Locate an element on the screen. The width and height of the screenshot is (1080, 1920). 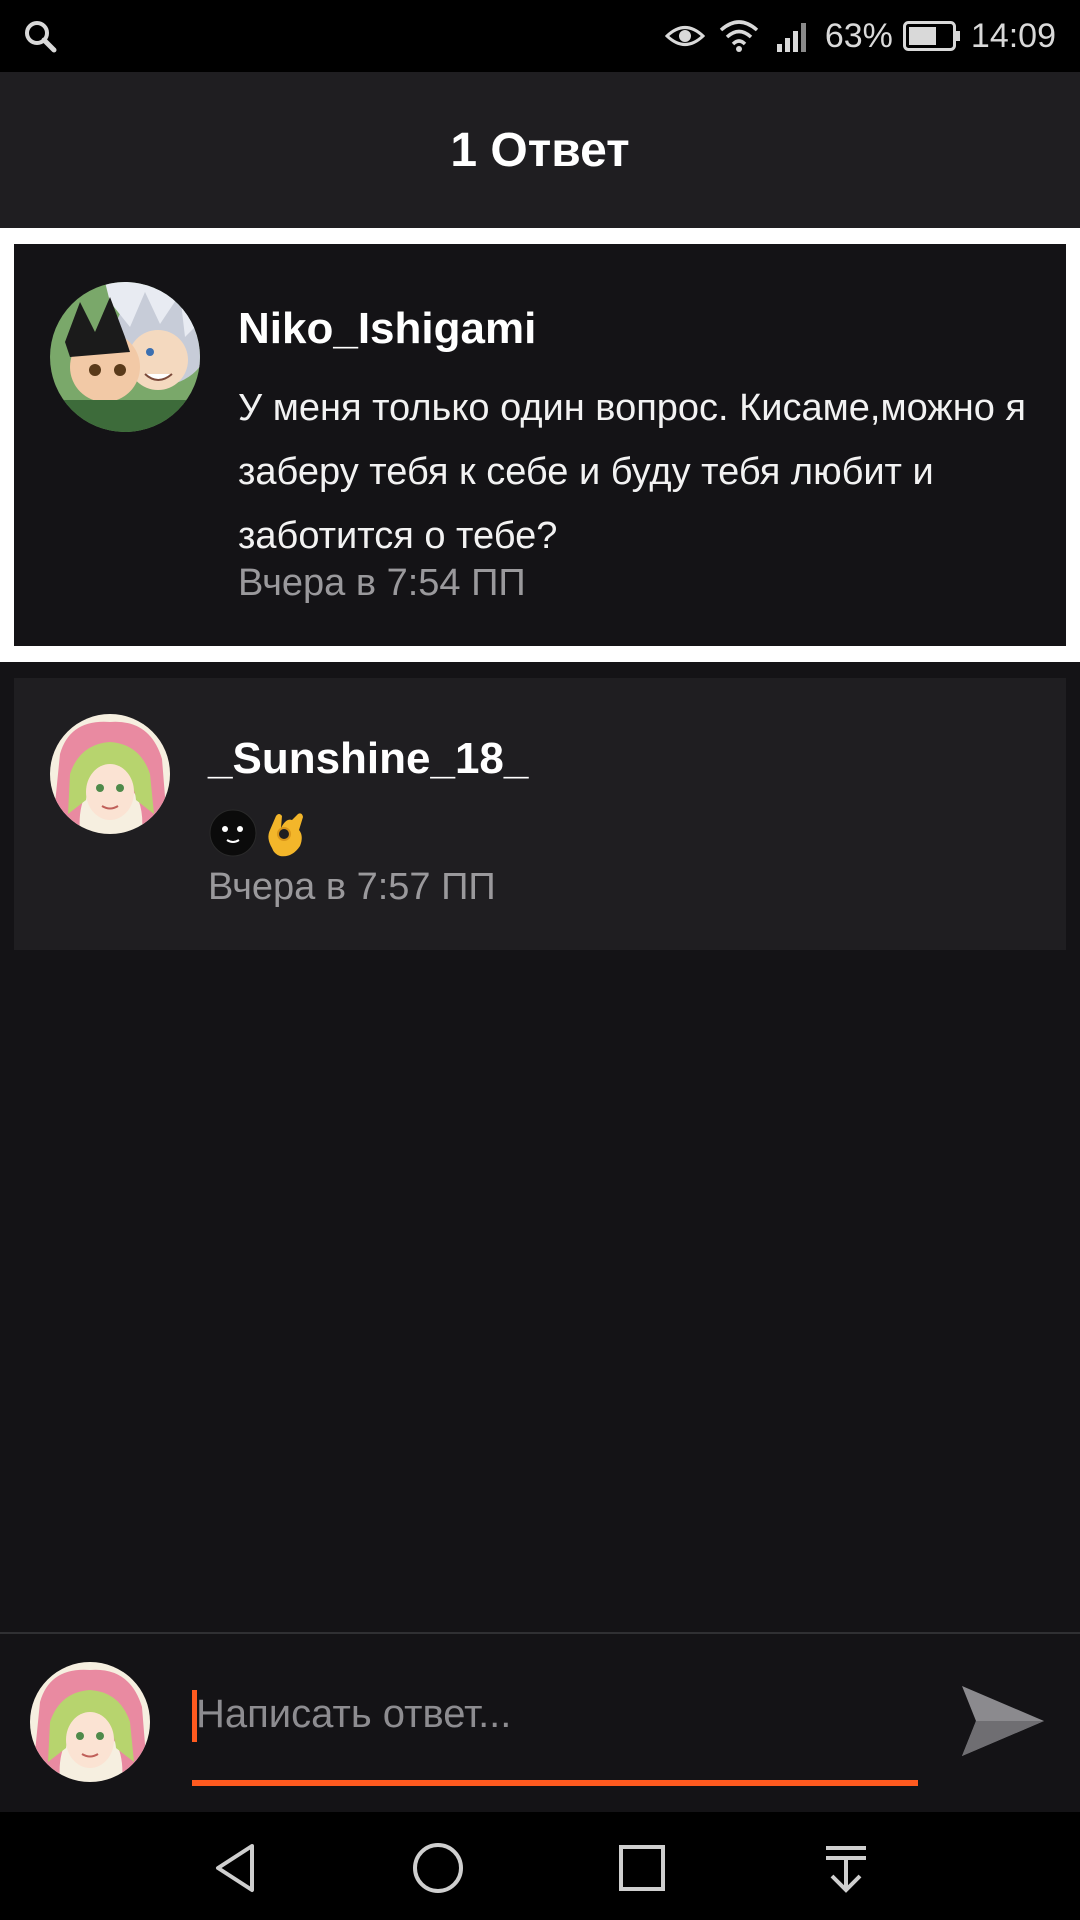
reply-input is located at coordinates (557, 1714).